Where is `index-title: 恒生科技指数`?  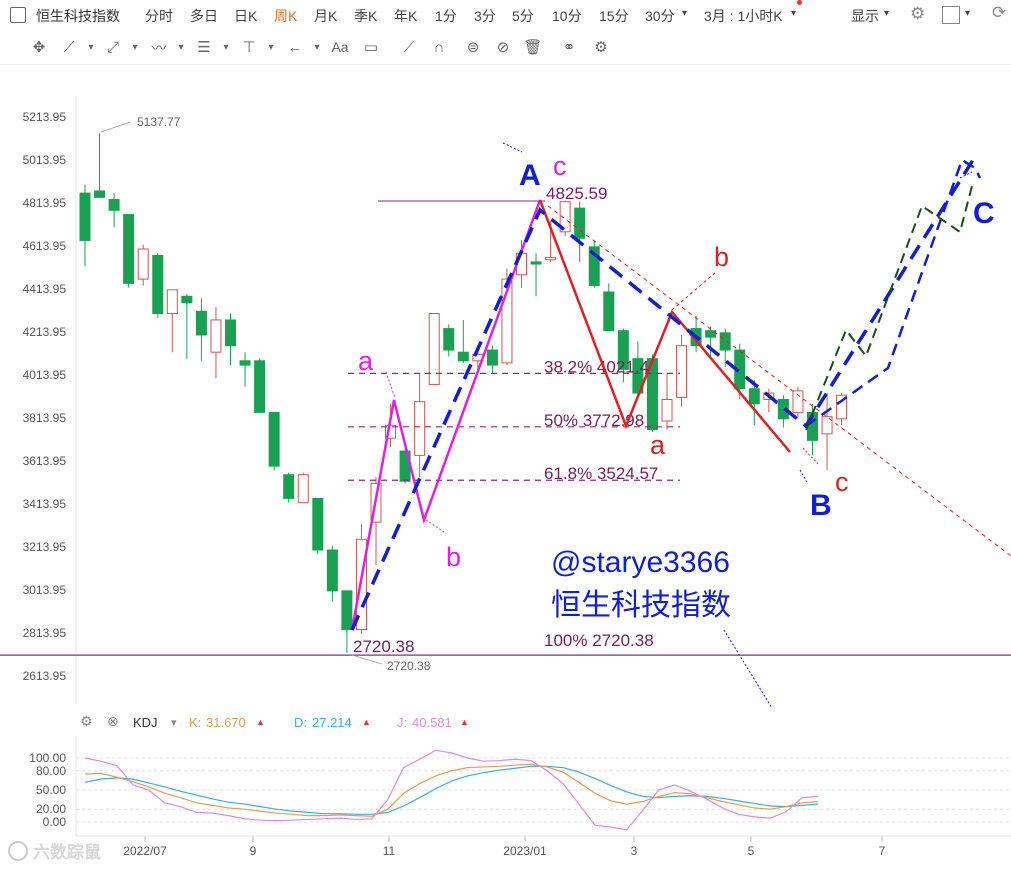
index-title: 恒生科技指数 is located at coordinates (78, 16).